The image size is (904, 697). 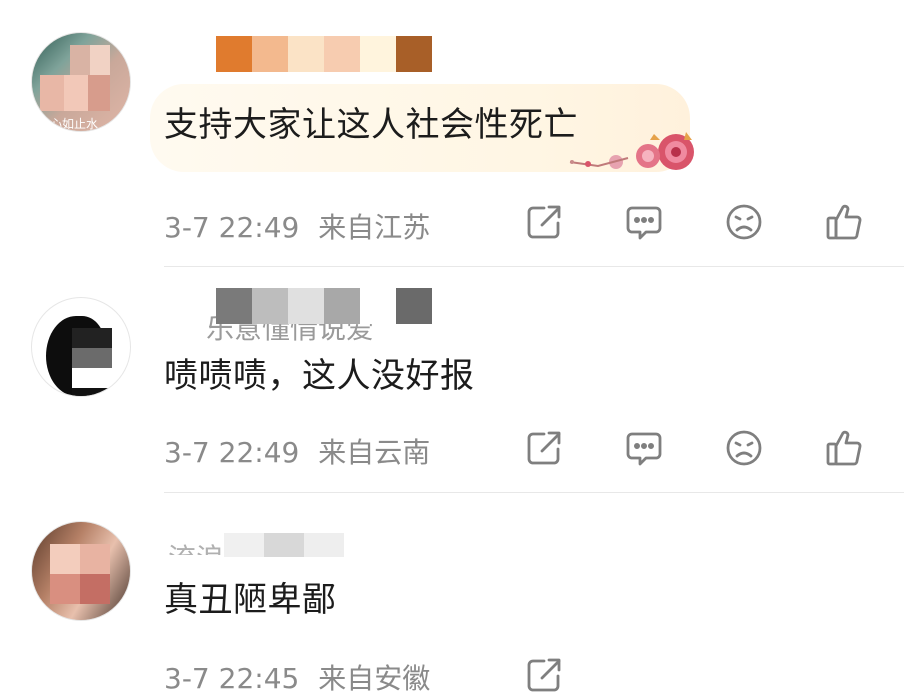 What do you see at coordinates (631, 151) in the screenshot?
I see `rose-decoration-icon` at bounding box center [631, 151].